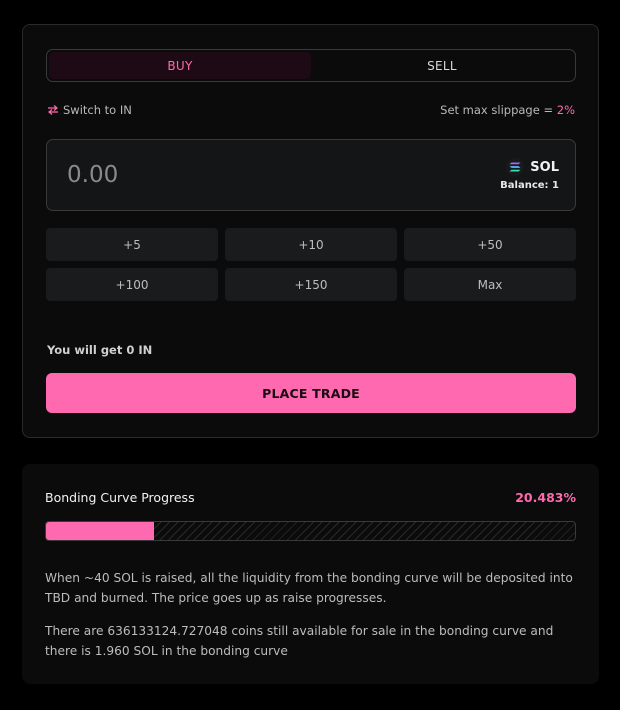 The image size is (620, 710). Describe the element at coordinates (545, 497) in the screenshot. I see `curve-percent: 20.483%` at that location.